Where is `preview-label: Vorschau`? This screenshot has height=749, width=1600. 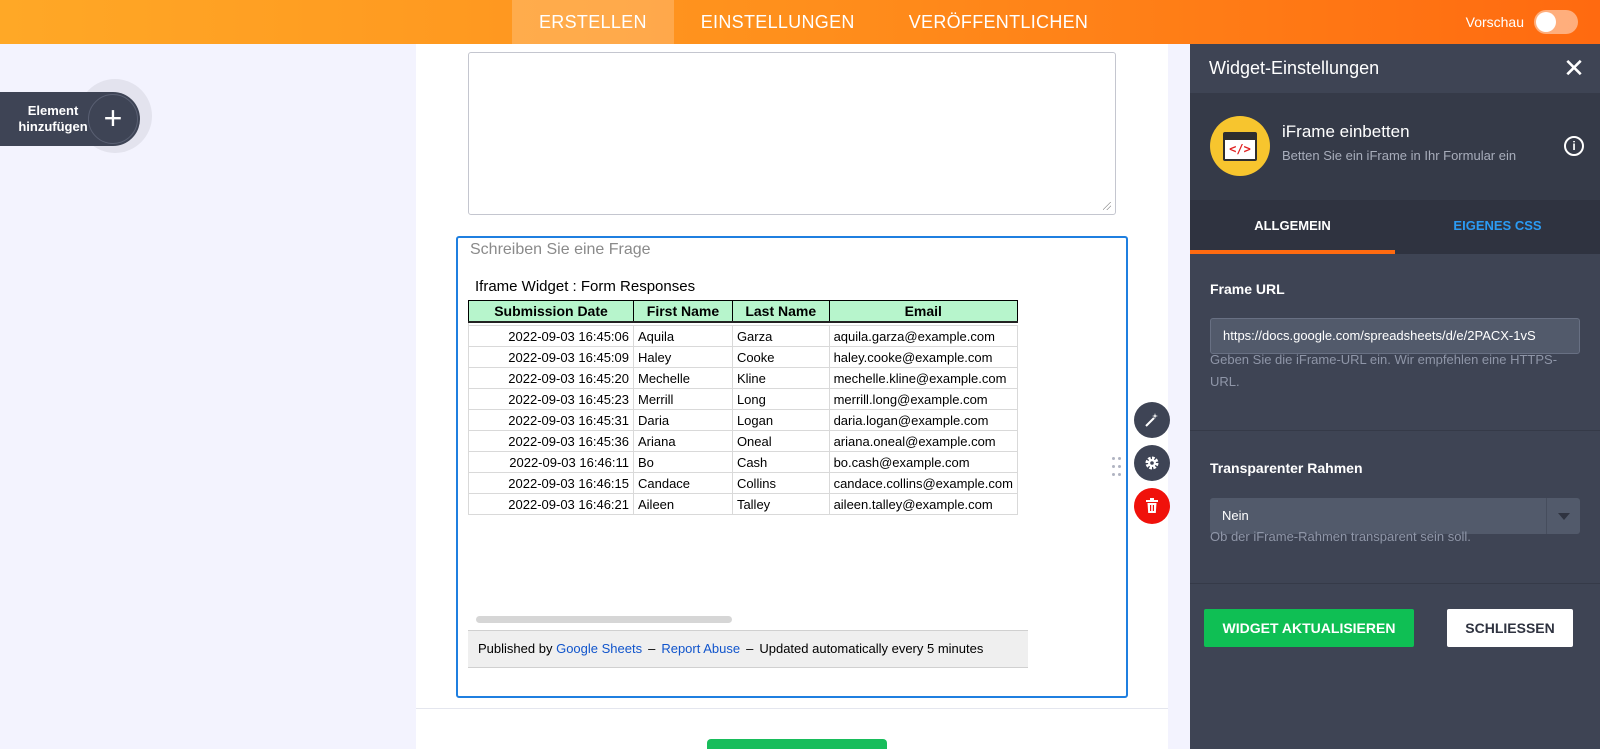
preview-label: Vorschau is located at coordinates (1494, 22).